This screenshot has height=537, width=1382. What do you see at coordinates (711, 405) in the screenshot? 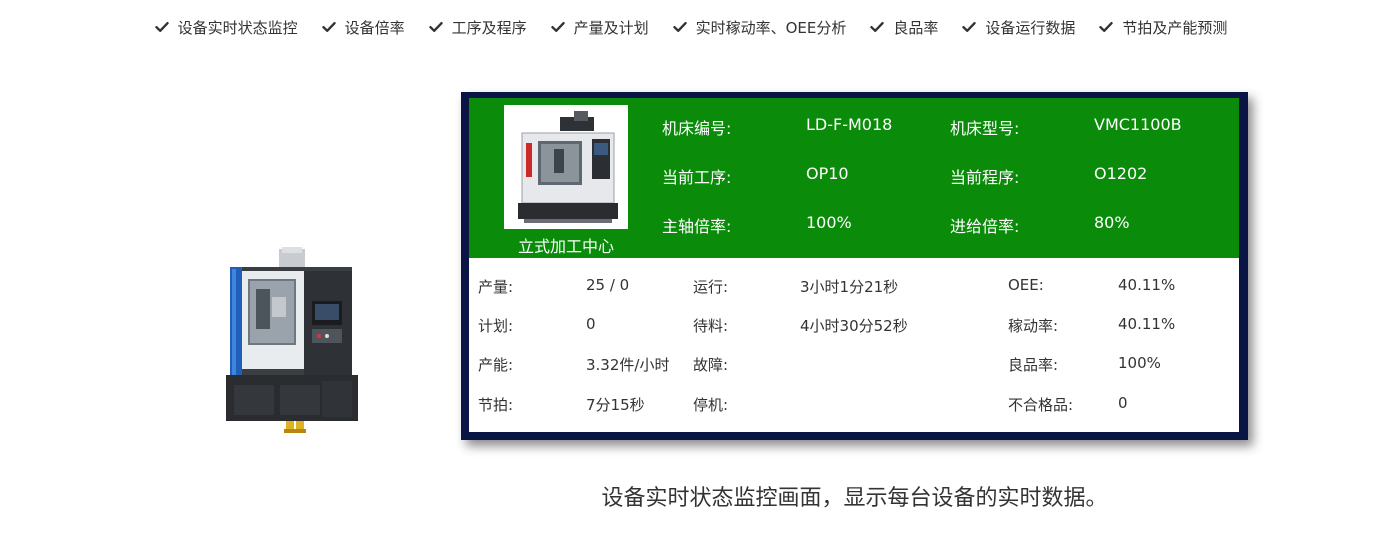
I see `stop-label: 停机:` at bounding box center [711, 405].